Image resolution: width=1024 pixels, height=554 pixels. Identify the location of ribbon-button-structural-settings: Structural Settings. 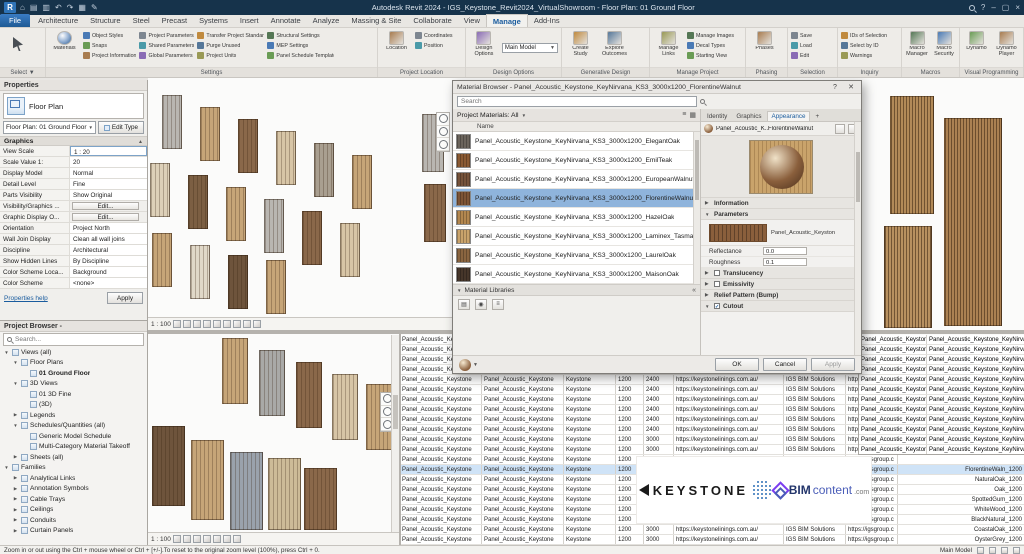
(300, 35).